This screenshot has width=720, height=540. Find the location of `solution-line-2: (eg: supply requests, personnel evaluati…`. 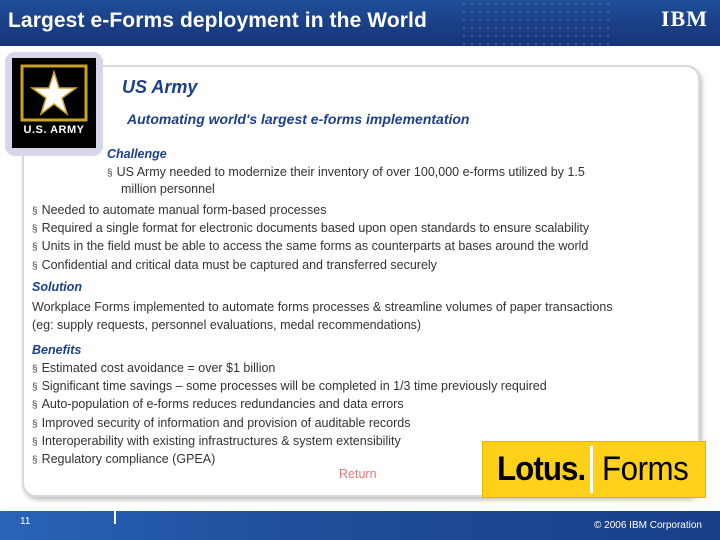

solution-line-2: (eg: supply requests, personnel evaluati… is located at coordinates (227, 325).